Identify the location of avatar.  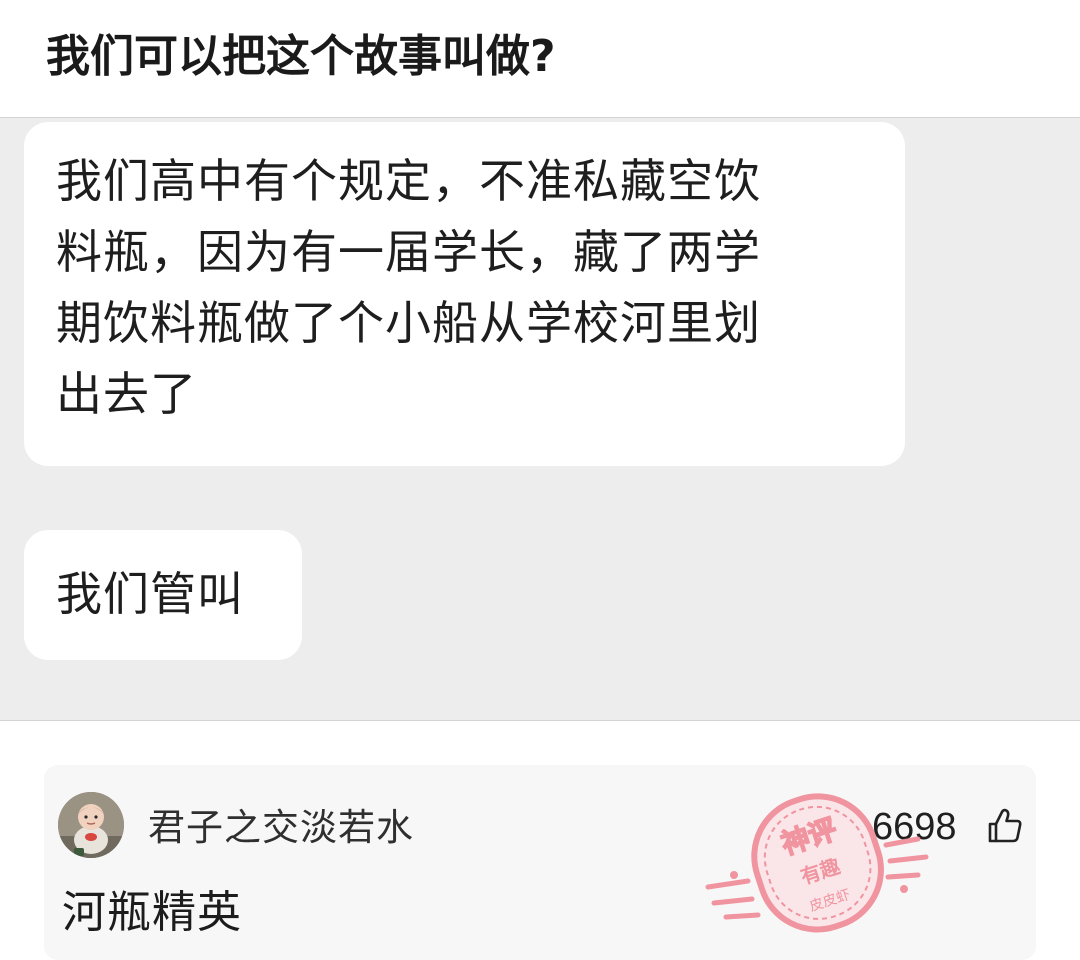
(91, 825).